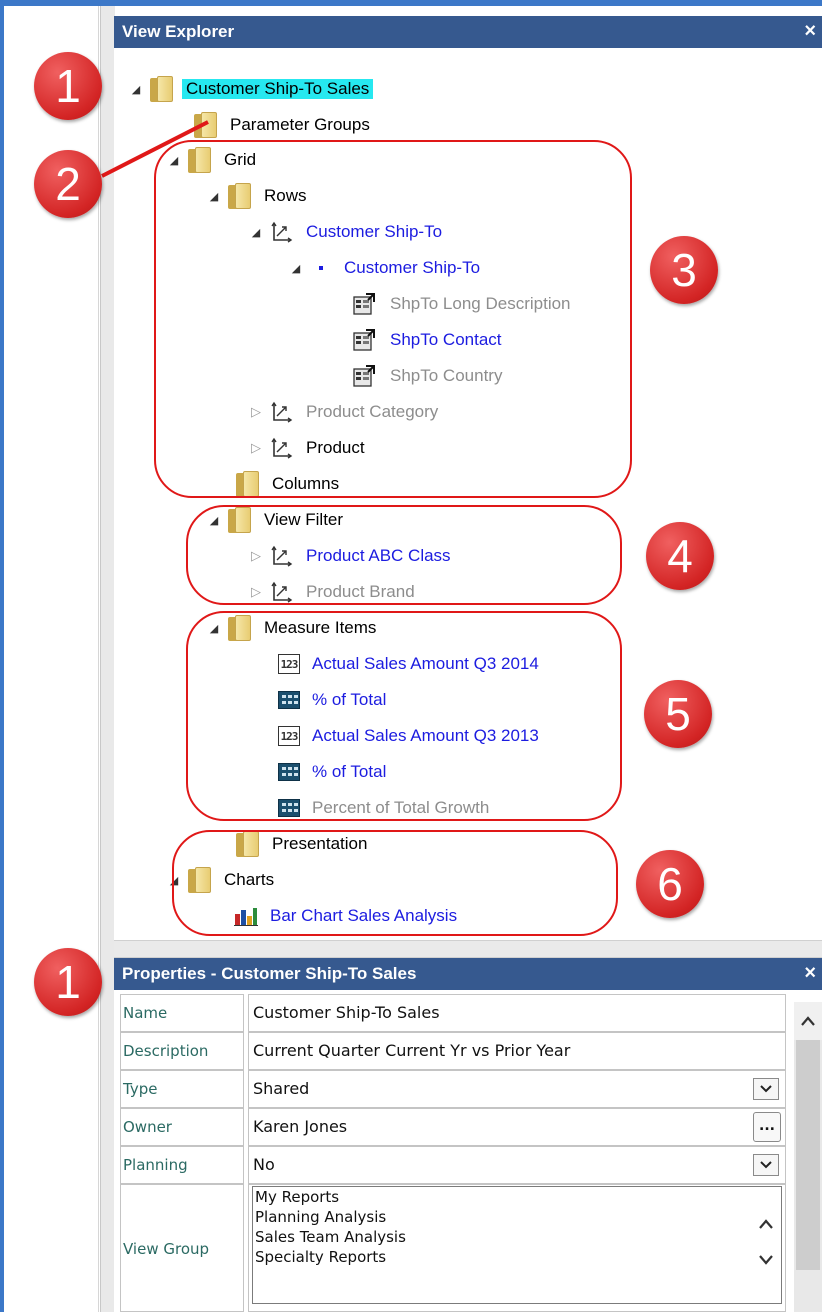  What do you see at coordinates (517, 1089) in the screenshot?
I see `type-select: Shared` at bounding box center [517, 1089].